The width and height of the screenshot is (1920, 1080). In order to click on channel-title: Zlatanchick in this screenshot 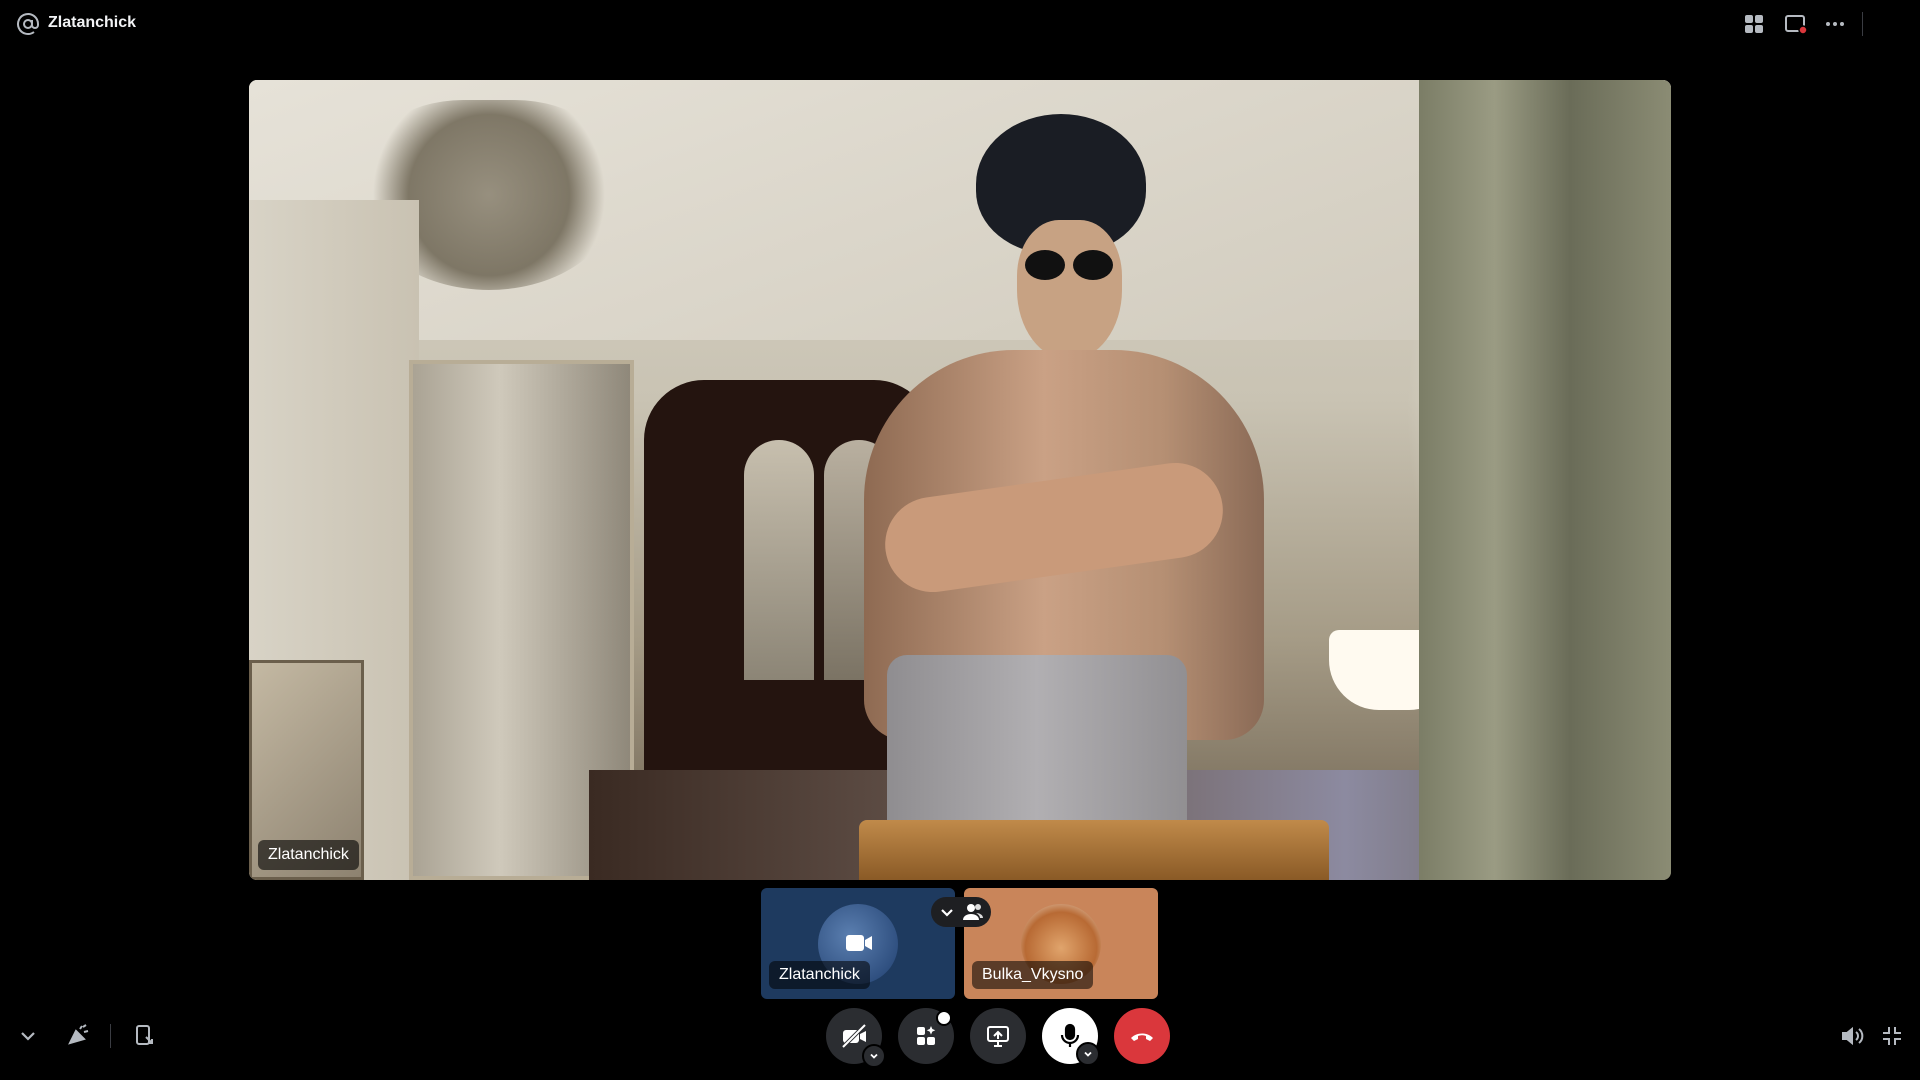, I will do `click(92, 22)`.